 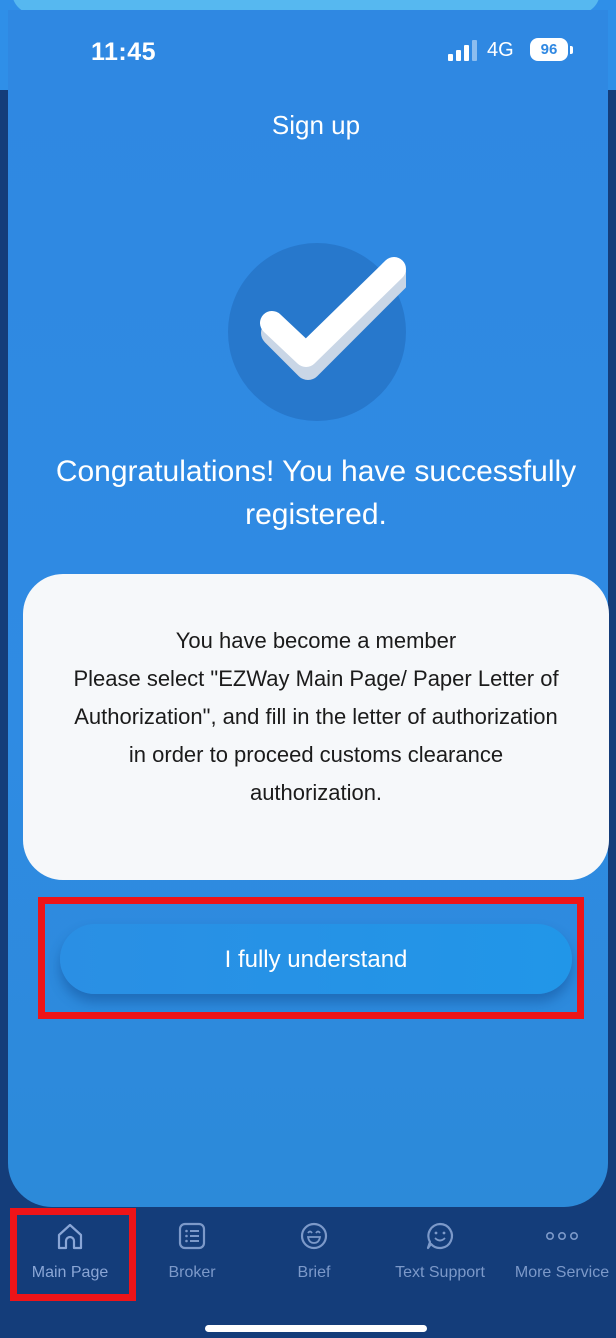 What do you see at coordinates (440, 1272) in the screenshot?
I see `tab-label: Text Support` at bounding box center [440, 1272].